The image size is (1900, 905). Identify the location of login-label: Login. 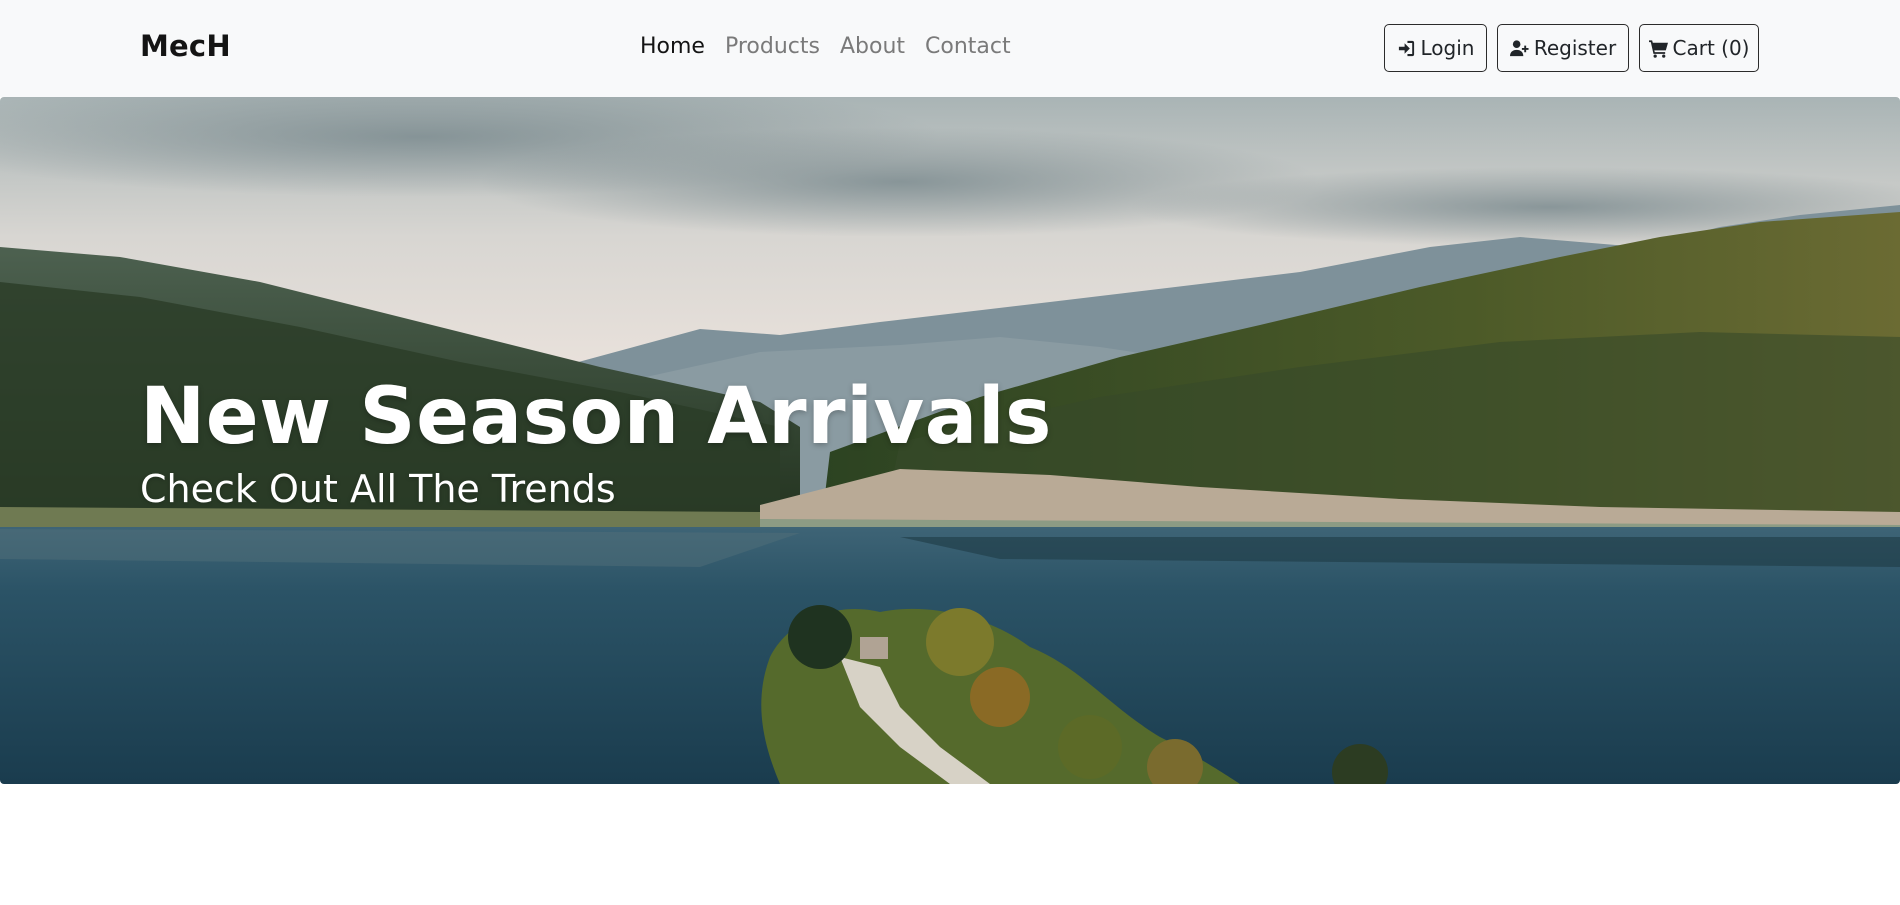
(1447, 48).